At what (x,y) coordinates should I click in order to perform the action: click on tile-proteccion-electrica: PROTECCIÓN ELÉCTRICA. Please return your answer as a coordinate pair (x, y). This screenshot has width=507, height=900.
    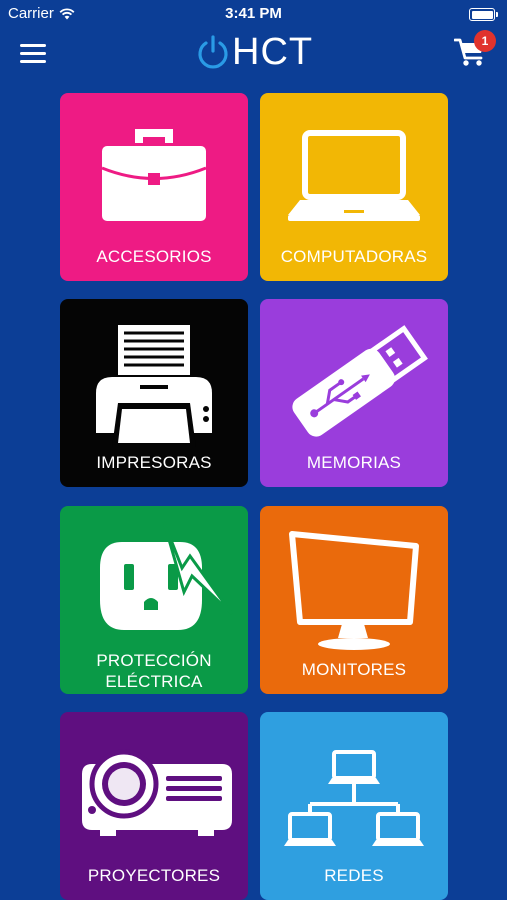
    Looking at the image, I should click on (154, 600).